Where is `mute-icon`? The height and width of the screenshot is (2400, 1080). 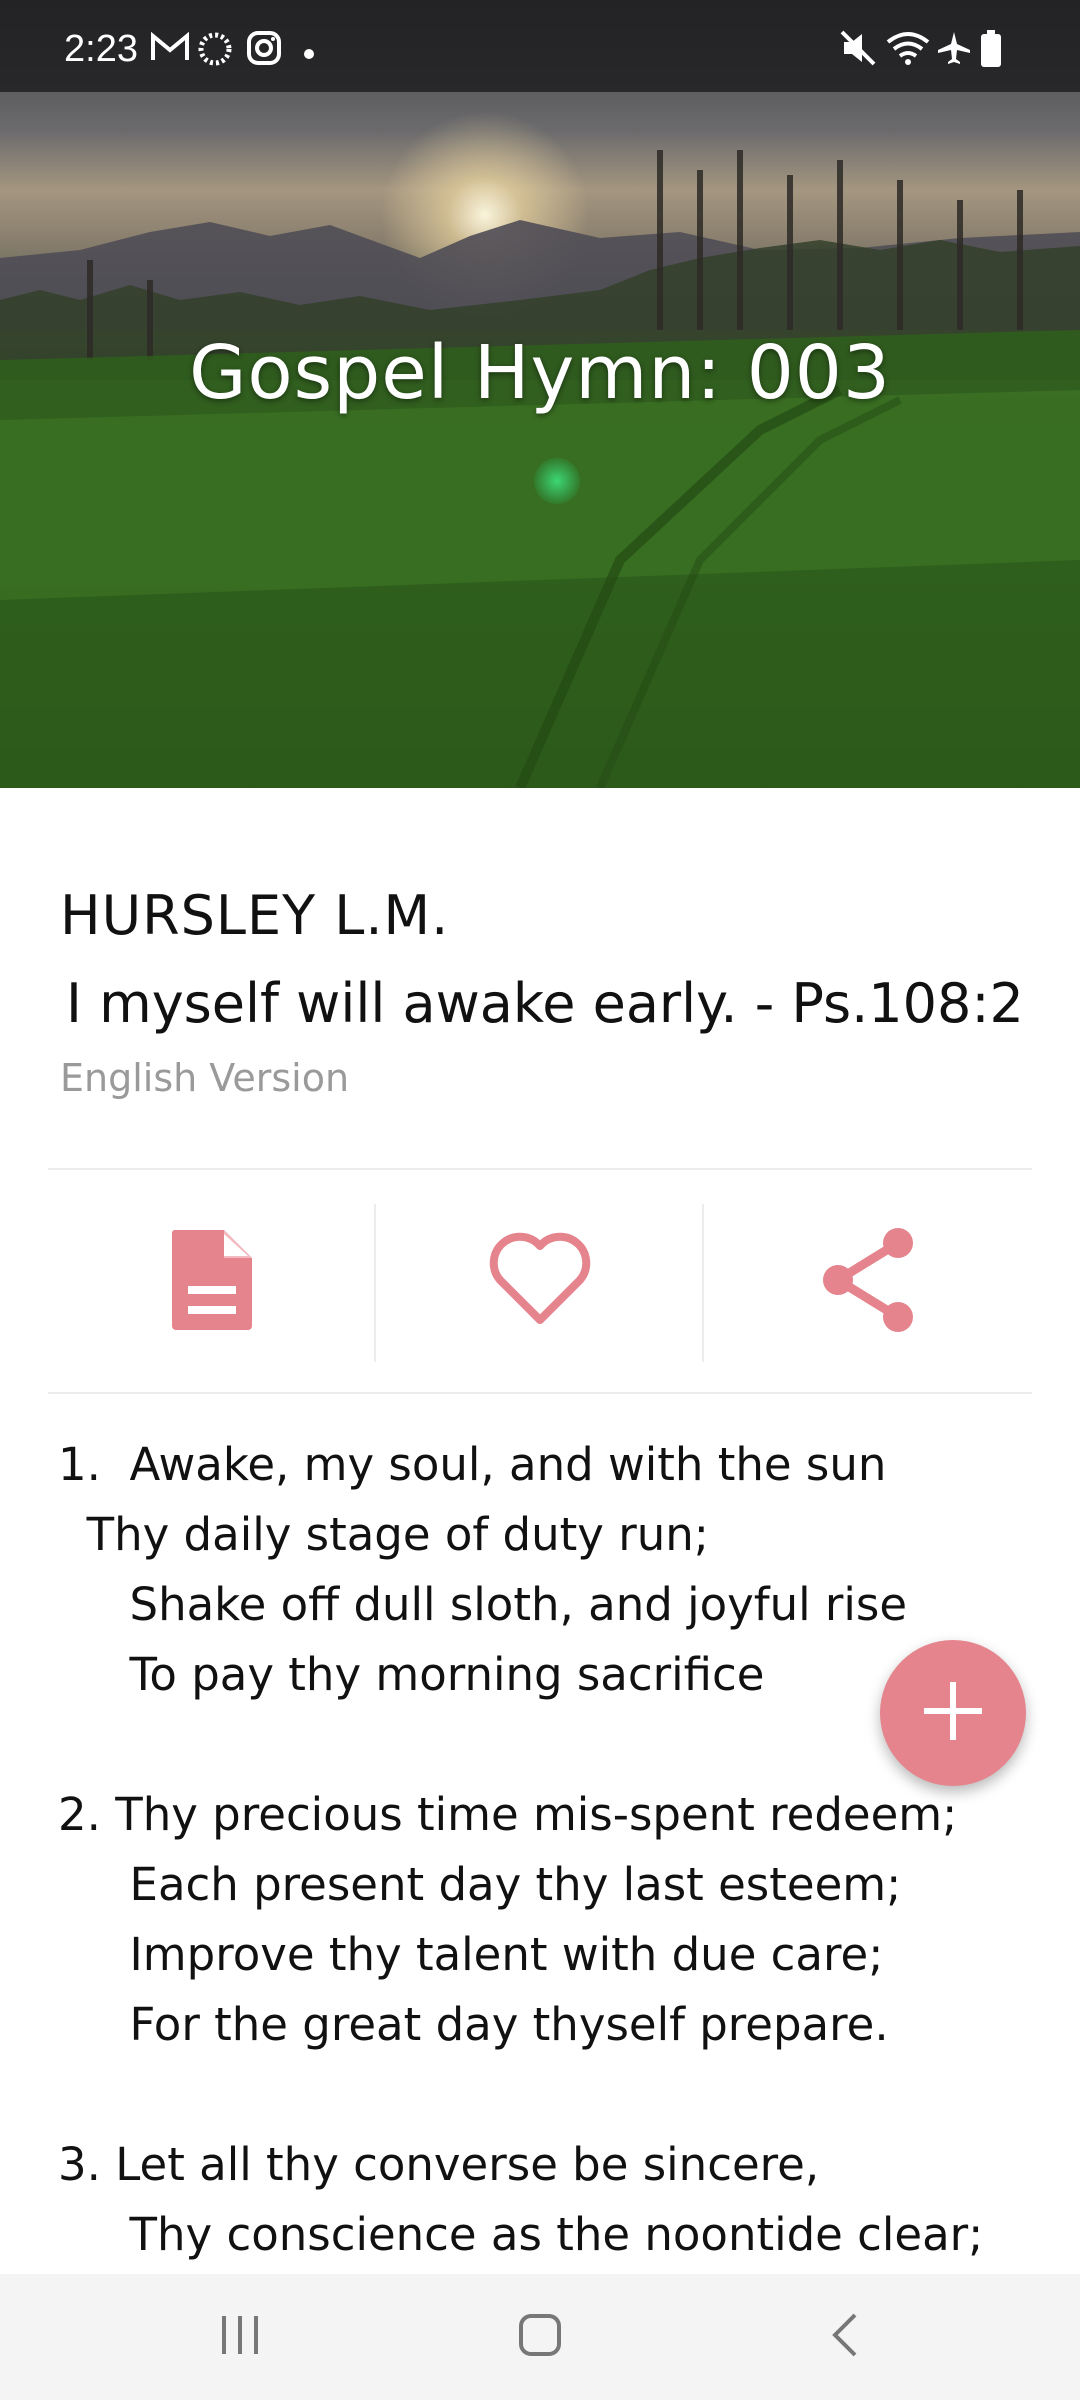 mute-icon is located at coordinates (859, 50).